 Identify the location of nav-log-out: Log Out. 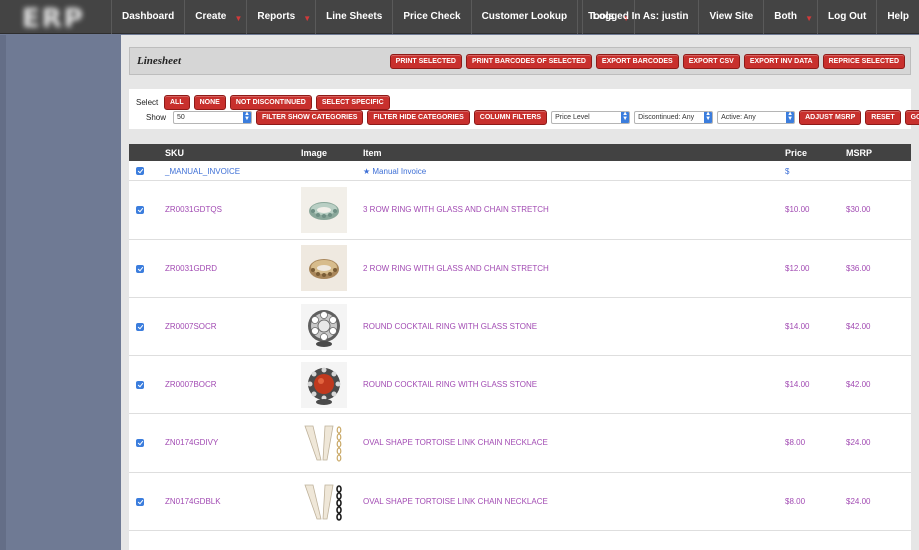
(848, 17).